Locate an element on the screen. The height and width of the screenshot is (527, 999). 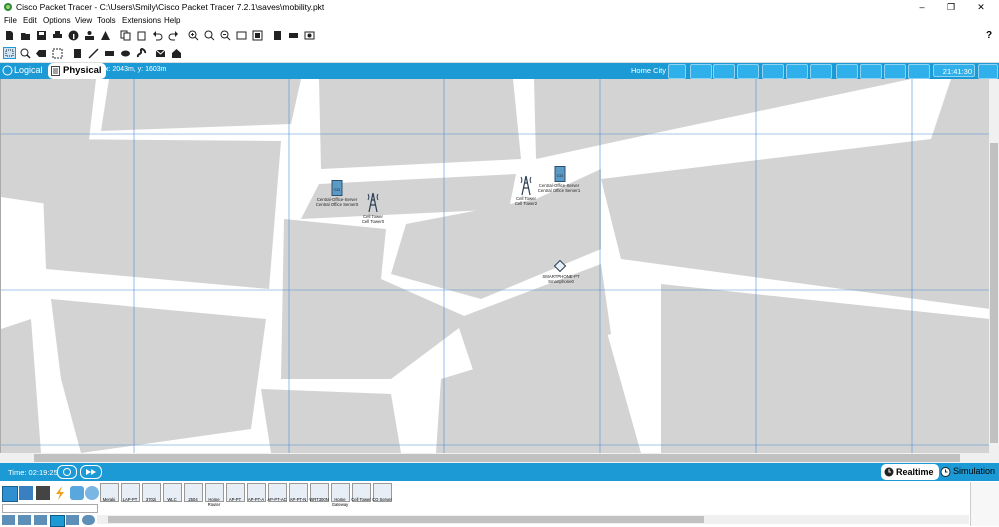
environment-button is located at coordinates (895, 71).